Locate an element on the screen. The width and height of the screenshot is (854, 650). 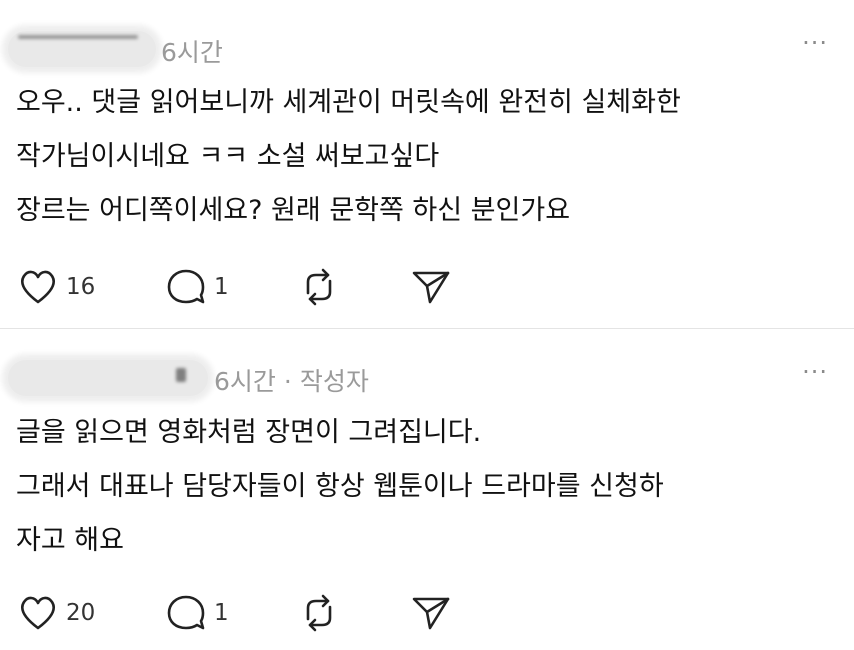
comment-line: 글을 읽으면 영화처럼 장면이 그려집니다. is located at coordinates (249, 432).